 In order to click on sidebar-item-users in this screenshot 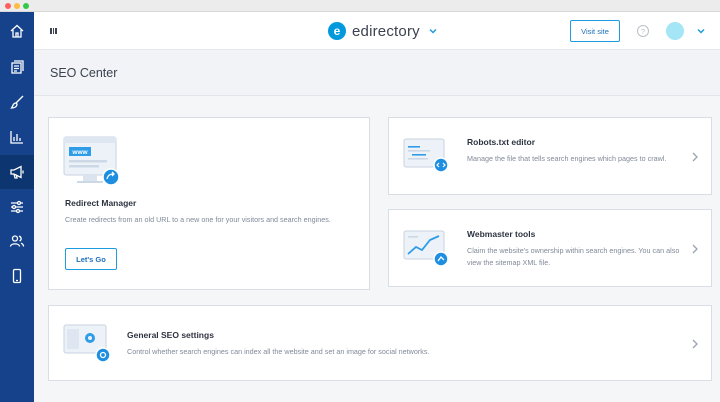, I will do `click(17, 241)`.